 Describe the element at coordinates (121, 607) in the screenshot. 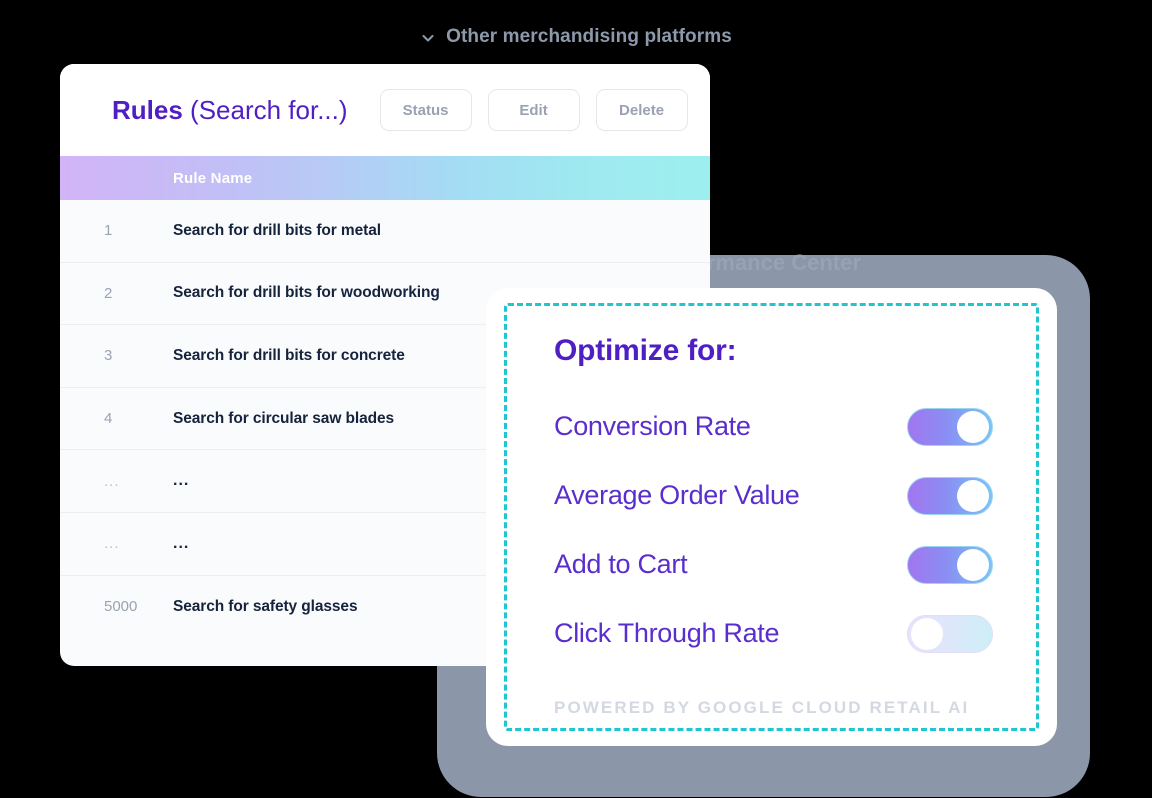

I see `row-index: 5000` at that location.